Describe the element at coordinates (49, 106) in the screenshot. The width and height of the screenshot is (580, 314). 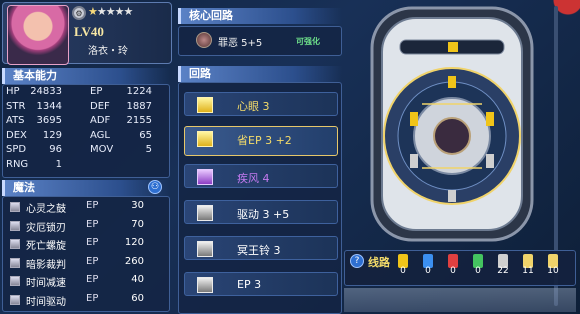
I see `stat-value: 1344` at that location.